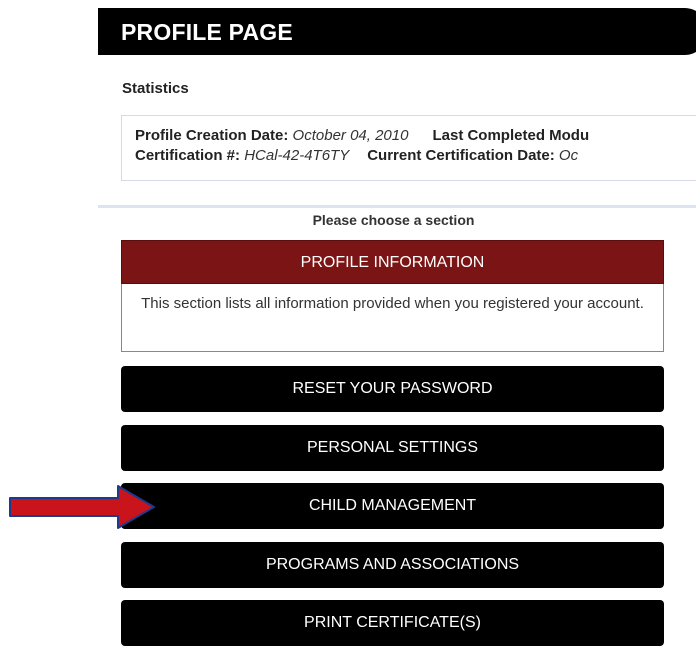 The height and width of the screenshot is (646, 696). What do you see at coordinates (392, 565) in the screenshot?
I see `programs-associations-button: PROGRAMS AND ASSOCIATIONS` at bounding box center [392, 565].